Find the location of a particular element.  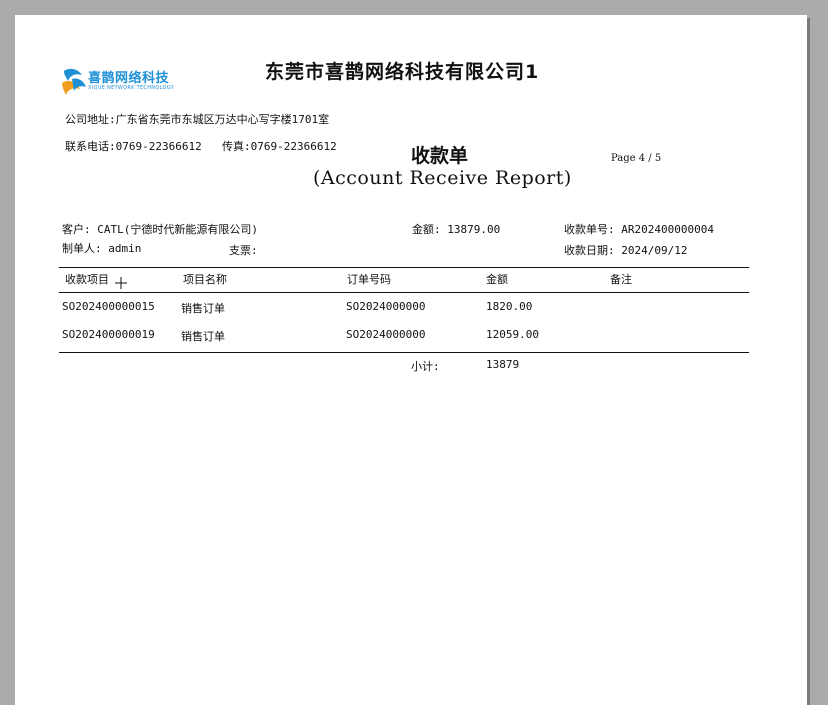

subtotal-label: 小计: is located at coordinates (425, 366).